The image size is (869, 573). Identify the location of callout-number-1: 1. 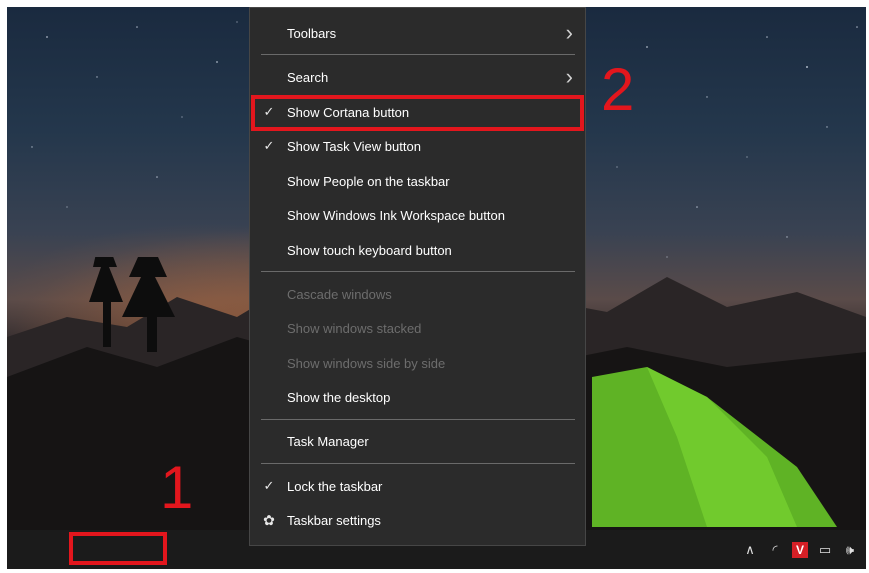
(177, 487).